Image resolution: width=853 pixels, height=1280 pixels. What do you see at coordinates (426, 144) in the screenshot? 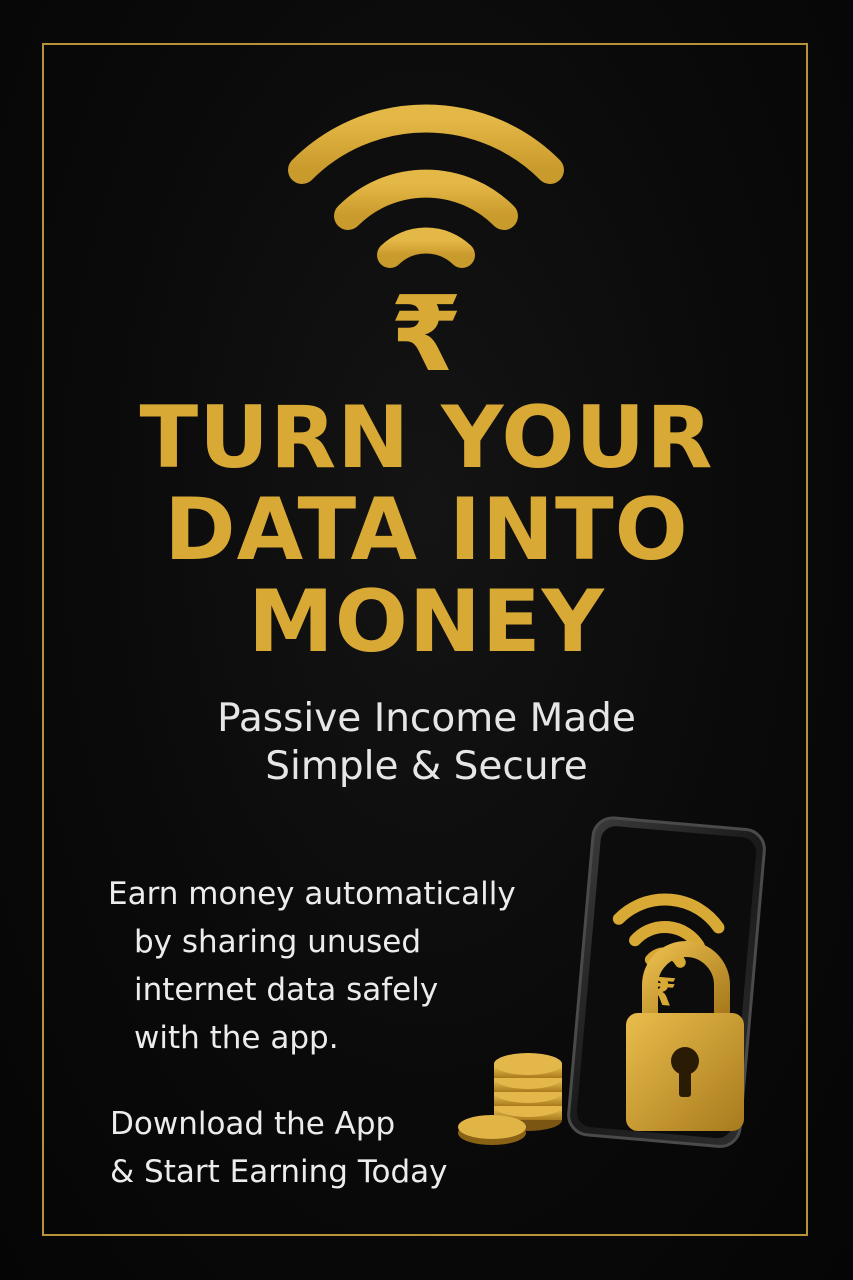
I see `wifi-arc-outer` at bounding box center [426, 144].